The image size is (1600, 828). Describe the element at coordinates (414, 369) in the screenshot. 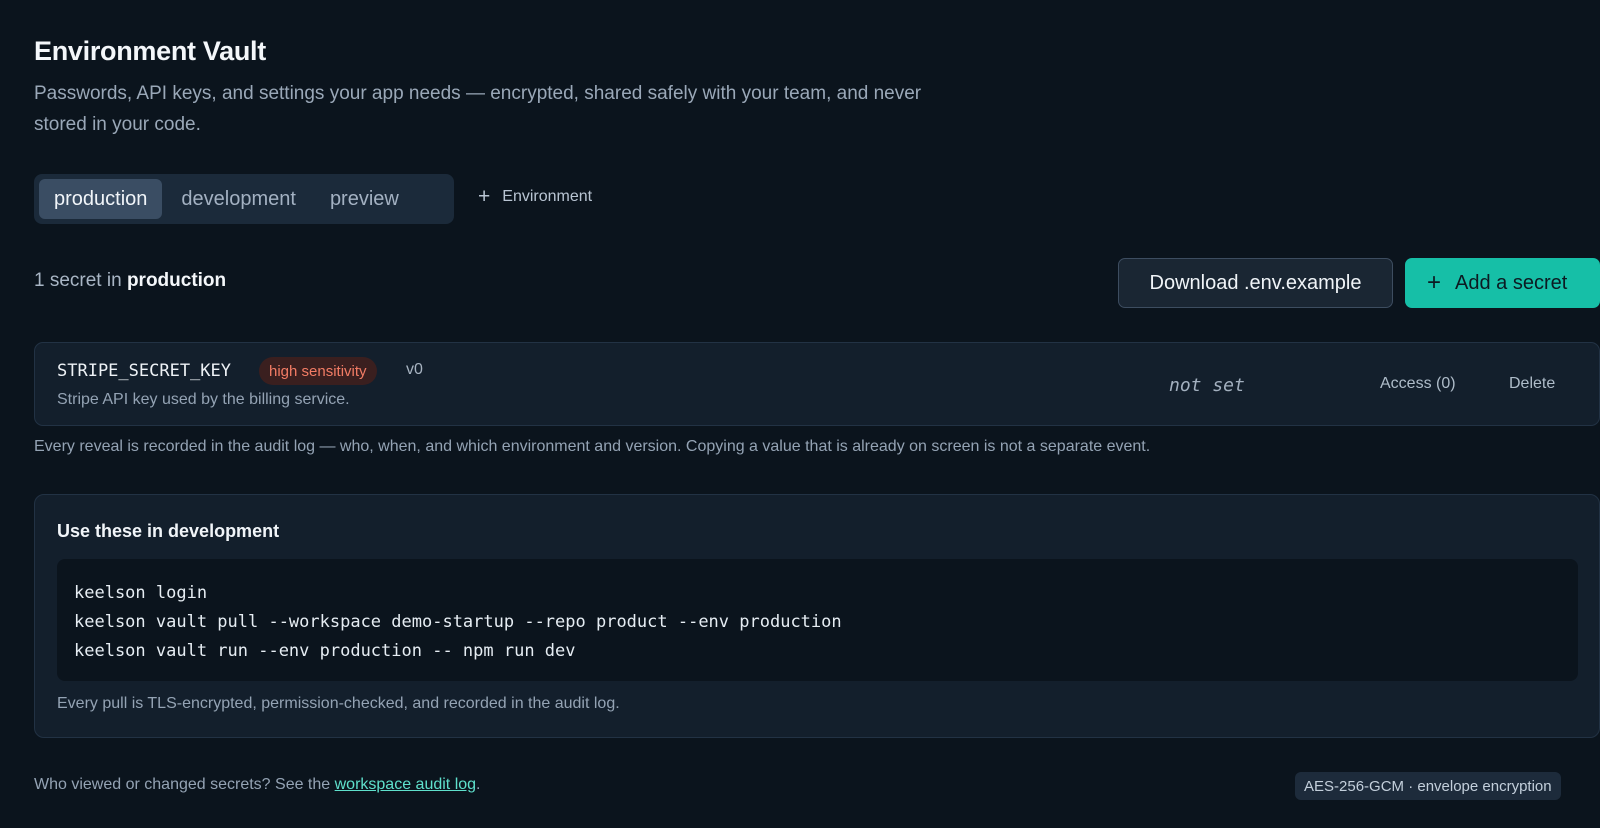

I see `secret-version: v0` at that location.